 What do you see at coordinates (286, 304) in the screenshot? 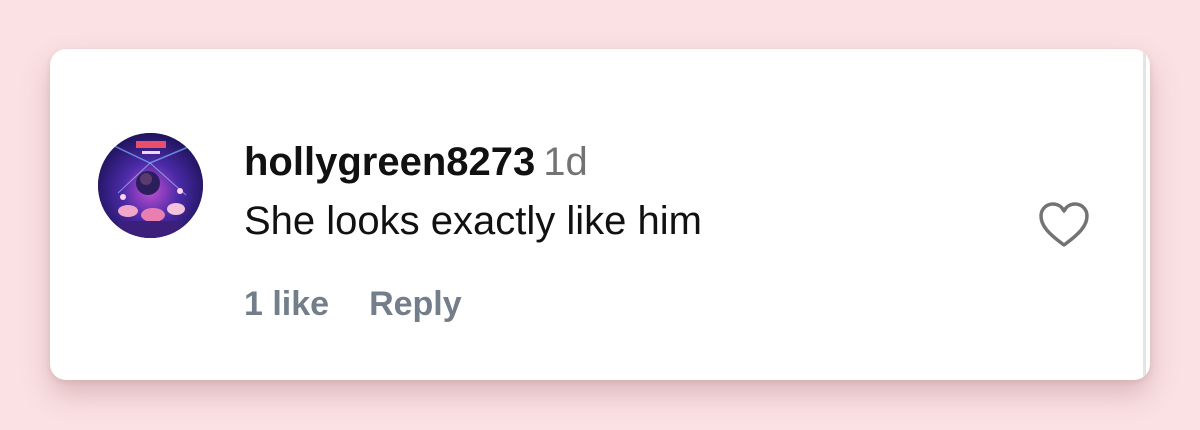
I see `likes-count: 1 like` at bounding box center [286, 304].